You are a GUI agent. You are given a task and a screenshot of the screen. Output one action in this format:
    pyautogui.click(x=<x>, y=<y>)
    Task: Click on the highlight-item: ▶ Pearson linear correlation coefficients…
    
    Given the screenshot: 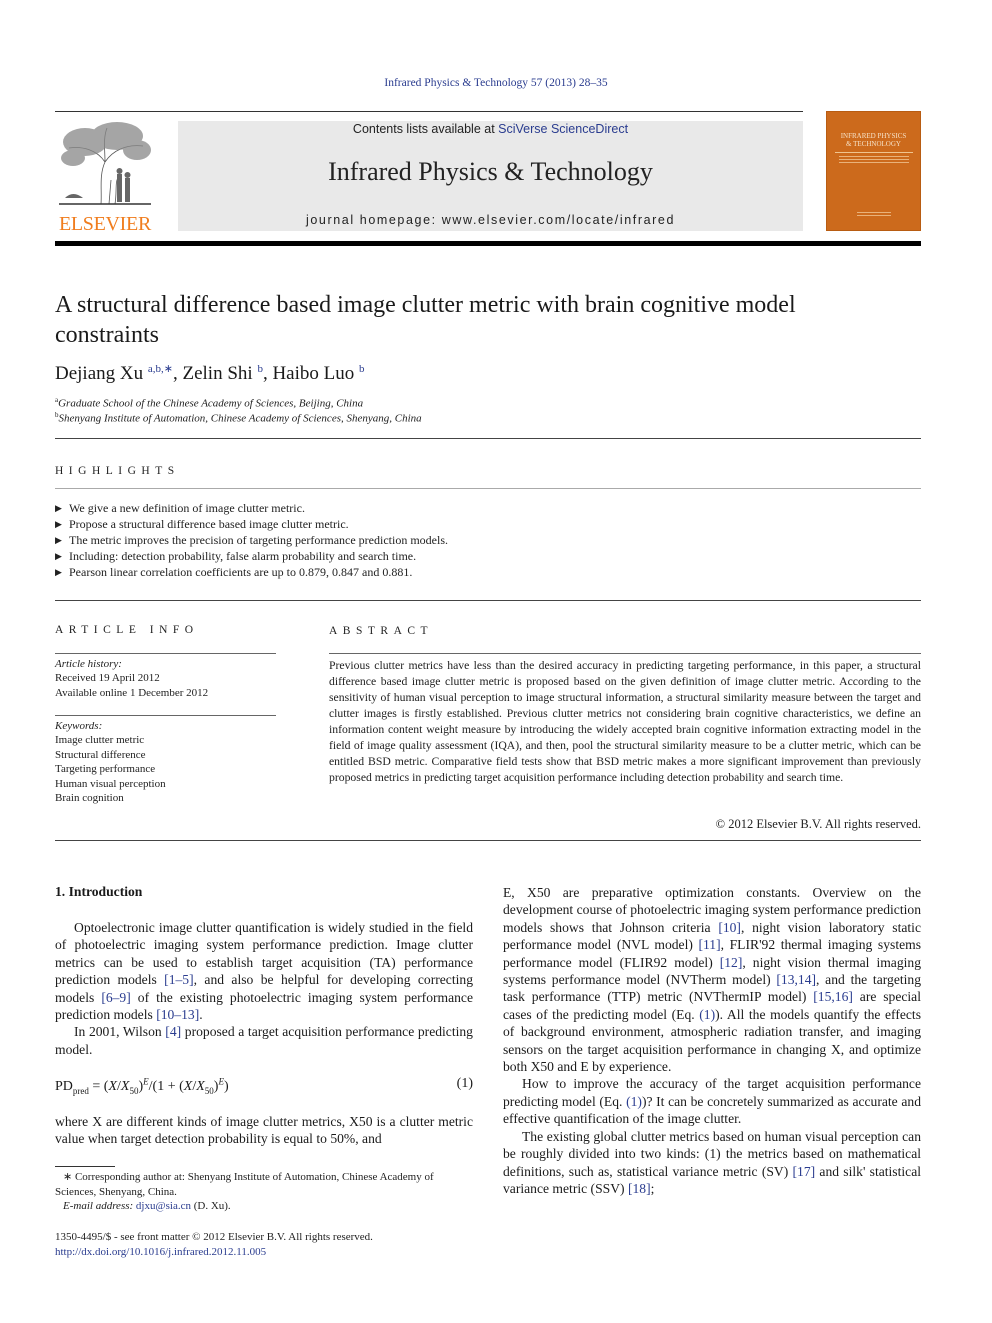 What is the action you would take?
    pyautogui.click(x=251, y=572)
    